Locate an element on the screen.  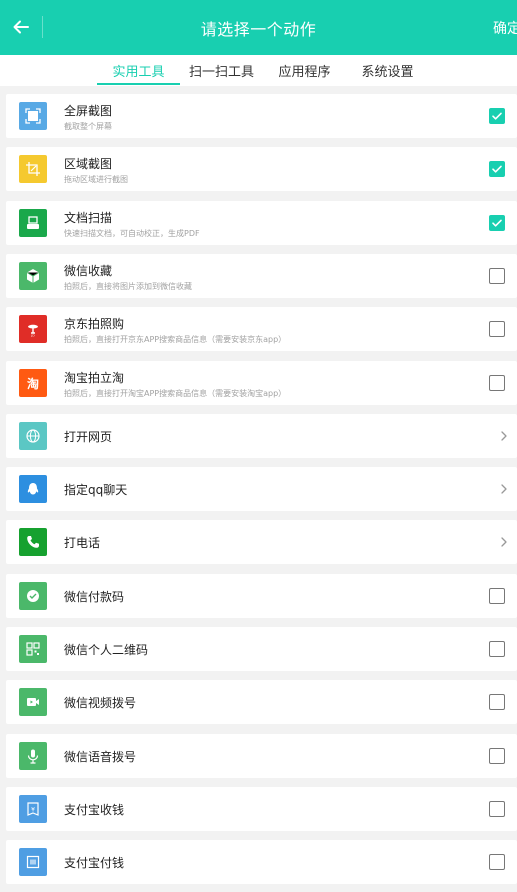
action-title: 支付宝付钱 is located at coordinates (94, 863).